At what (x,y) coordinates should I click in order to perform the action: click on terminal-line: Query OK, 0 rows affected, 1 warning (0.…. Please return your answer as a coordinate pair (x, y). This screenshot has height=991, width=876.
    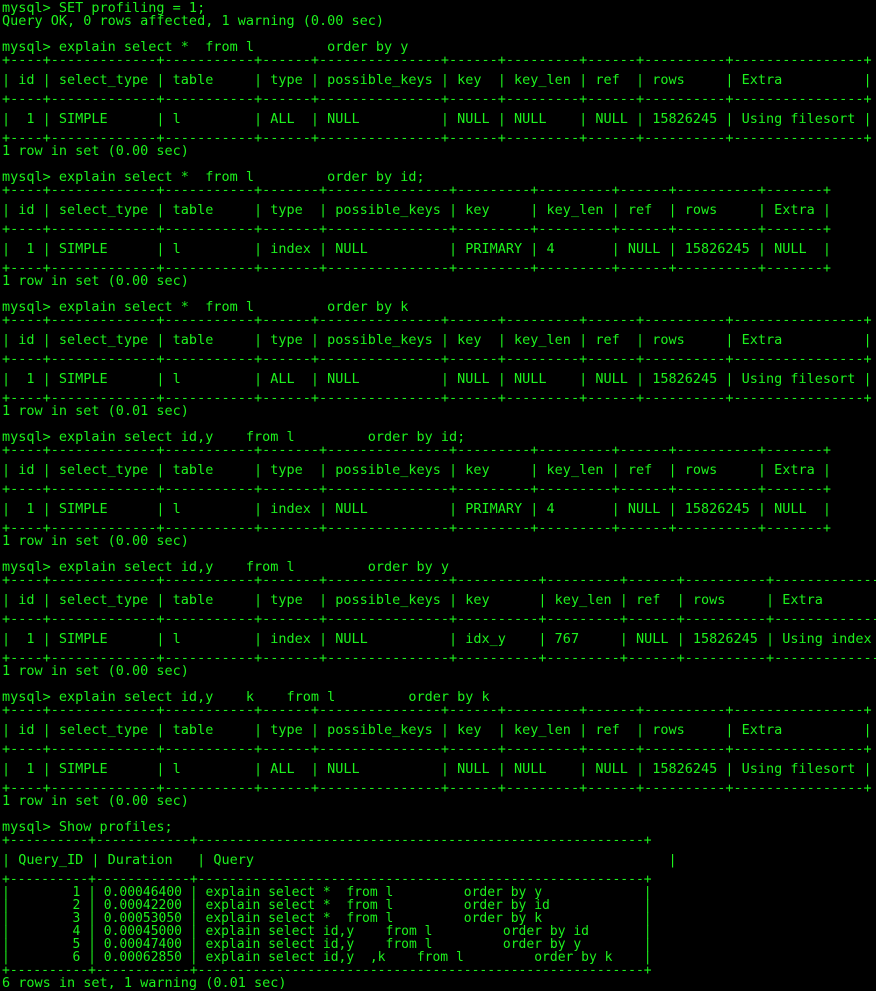
    Looking at the image, I should click on (193, 21).